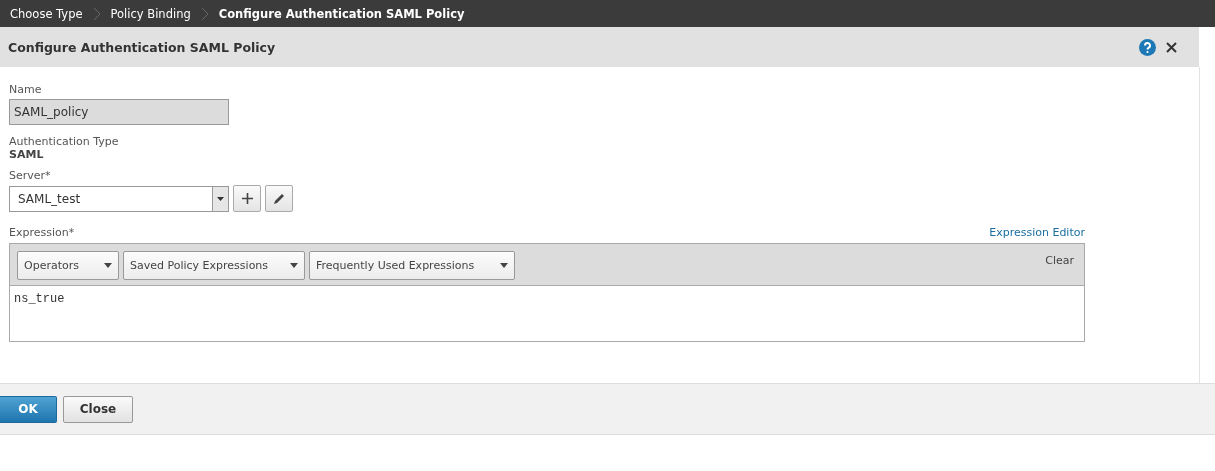 This screenshot has height=471, width=1215. What do you see at coordinates (547, 314) in the screenshot?
I see `expression-input: ns_true` at bounding box center [547, 314].